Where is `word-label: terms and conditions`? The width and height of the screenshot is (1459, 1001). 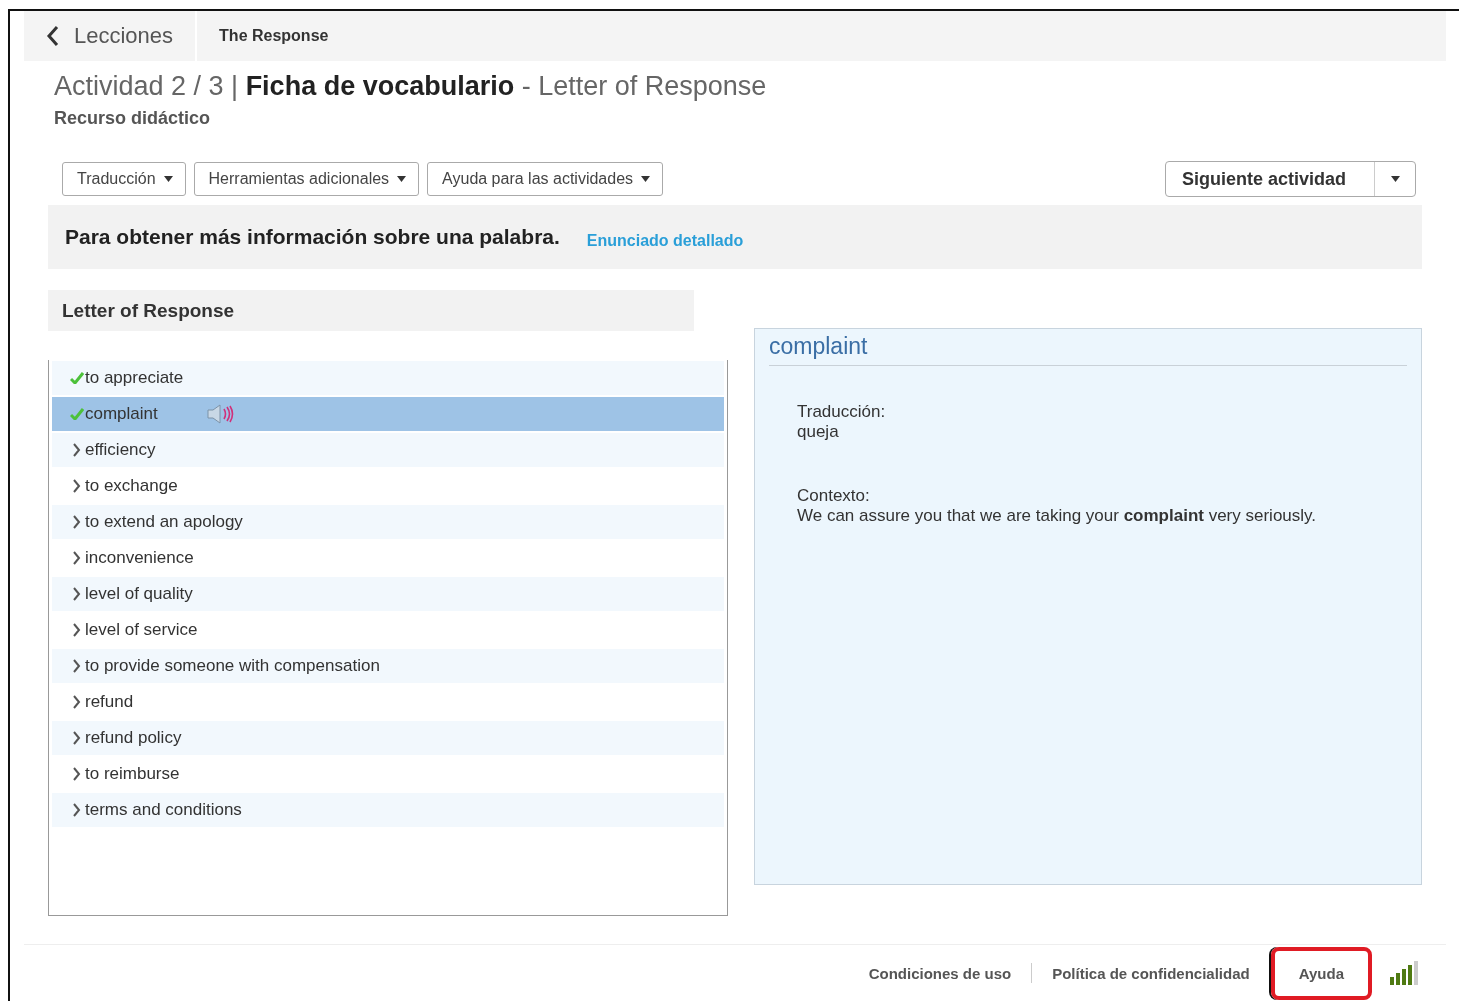
word-label: terms and conditions is located at coordinates (163, 810).